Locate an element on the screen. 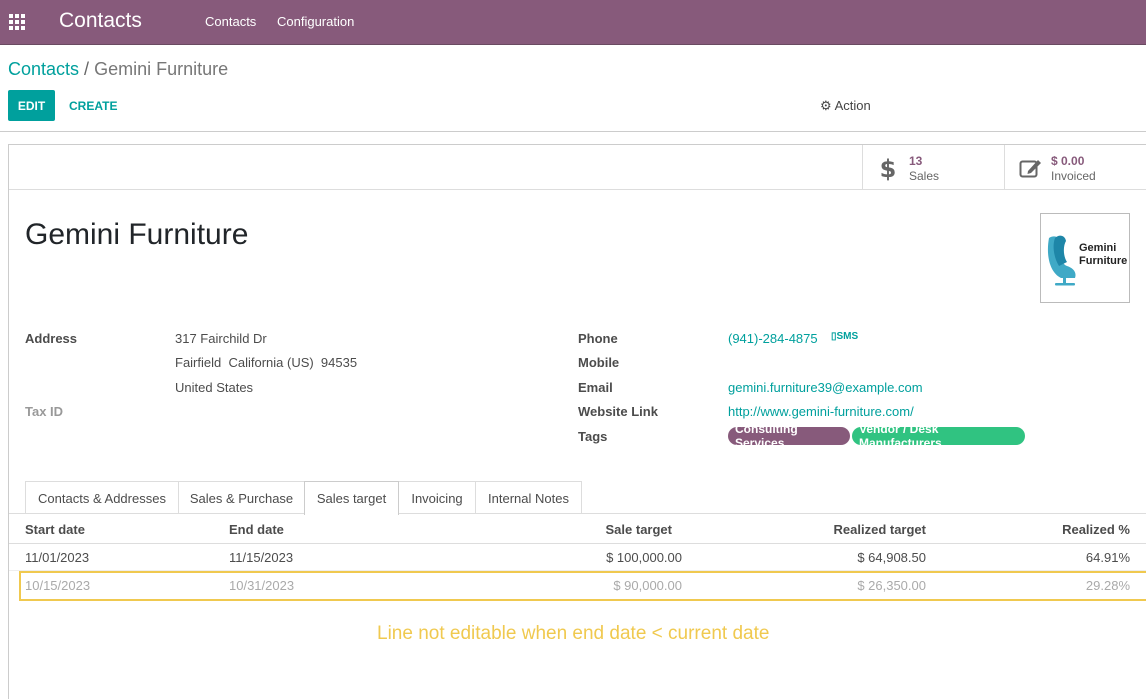 This screenshot has height=699, width=1146. action-dropdown: ⚙ Action is located at coordinates (845, 106).